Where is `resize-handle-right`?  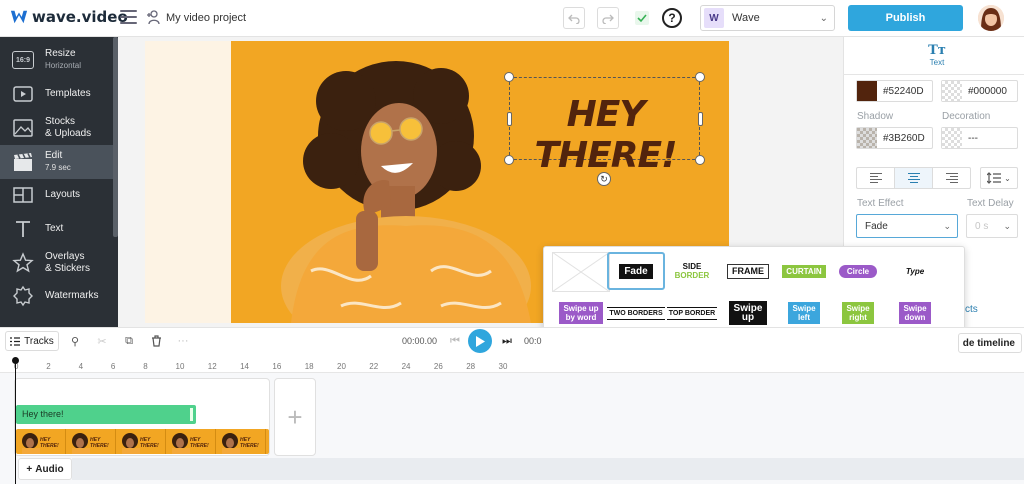
resize-handle-right is located at coordinates (700, 119).